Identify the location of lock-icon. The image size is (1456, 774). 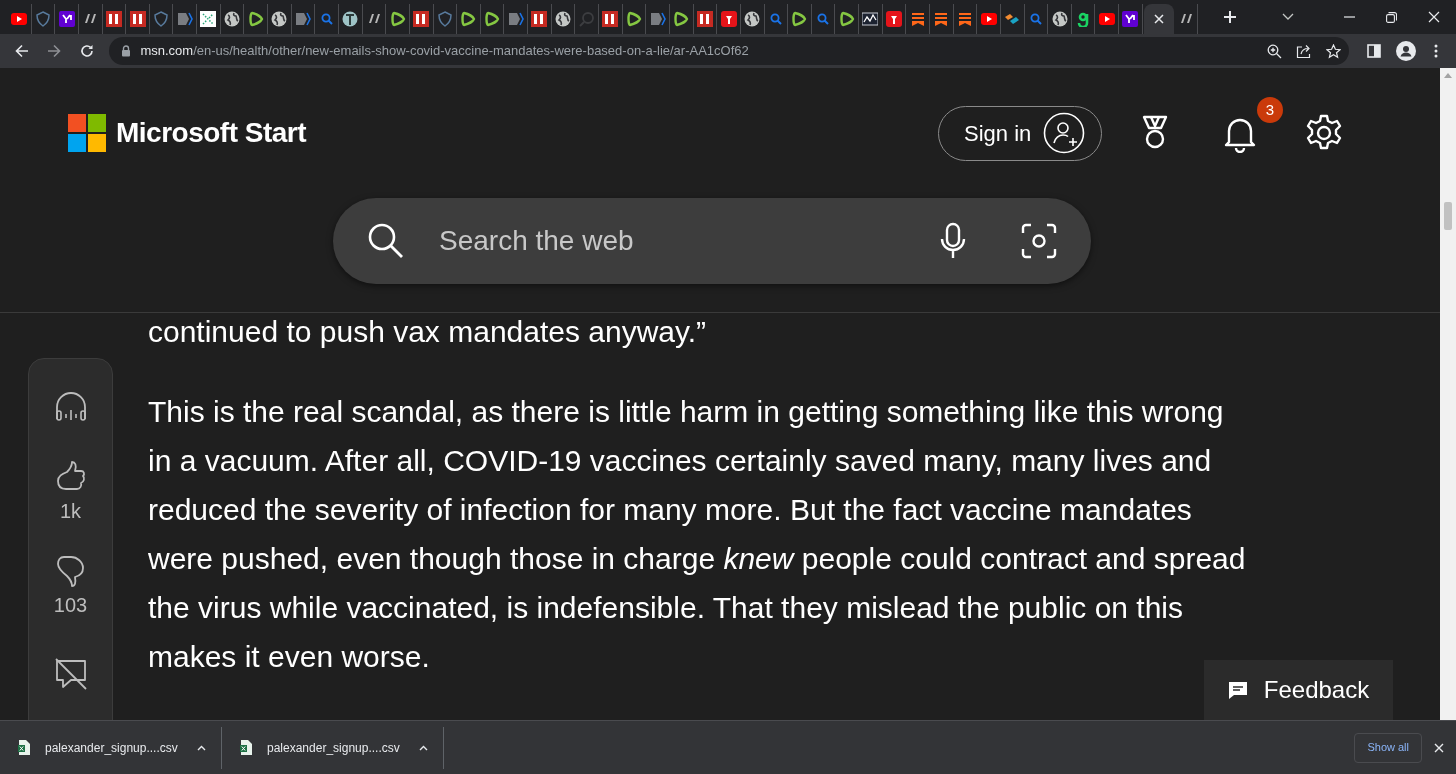
(126, 51).